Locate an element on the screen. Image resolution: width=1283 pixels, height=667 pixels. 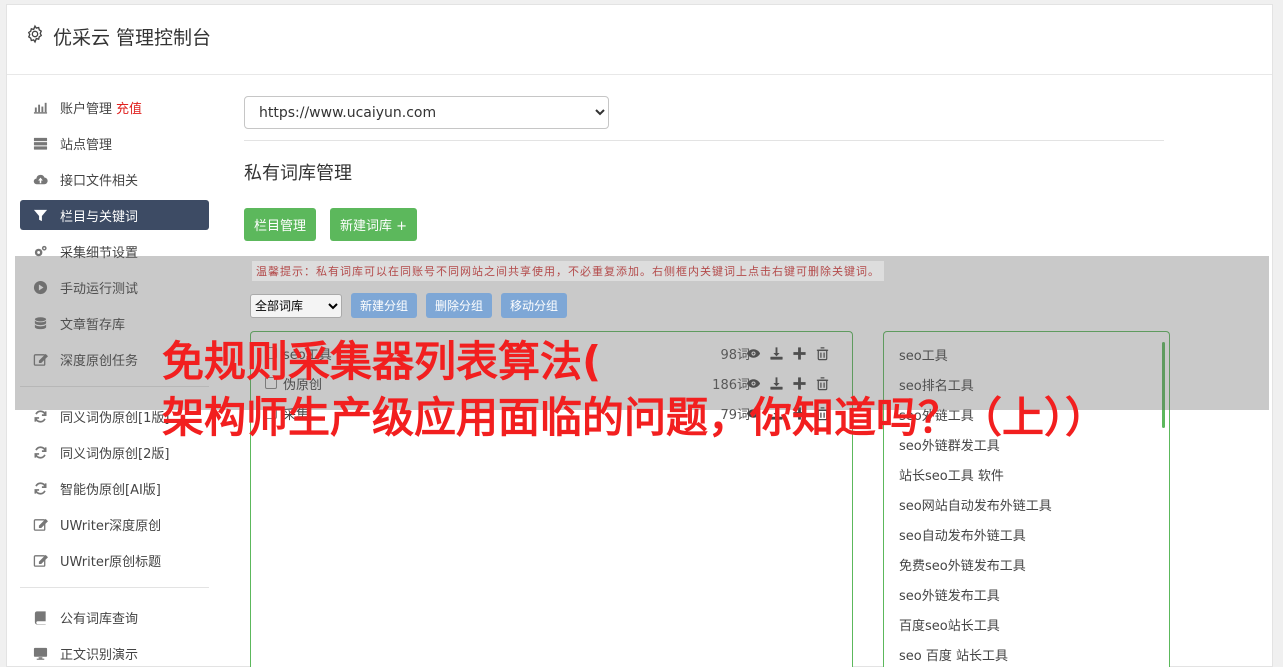
sidebar-item-uwriter-title: UWriter原创标题 is located at coordinates (114, 560).